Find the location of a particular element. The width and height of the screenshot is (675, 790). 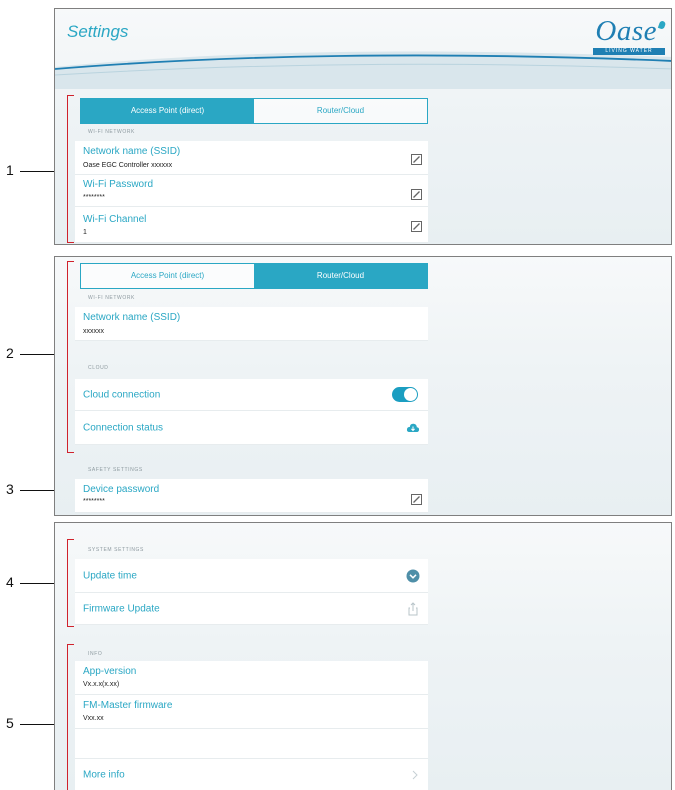

app-header: Settings Oase LIVING WATER is located at coordinates (363, 49).